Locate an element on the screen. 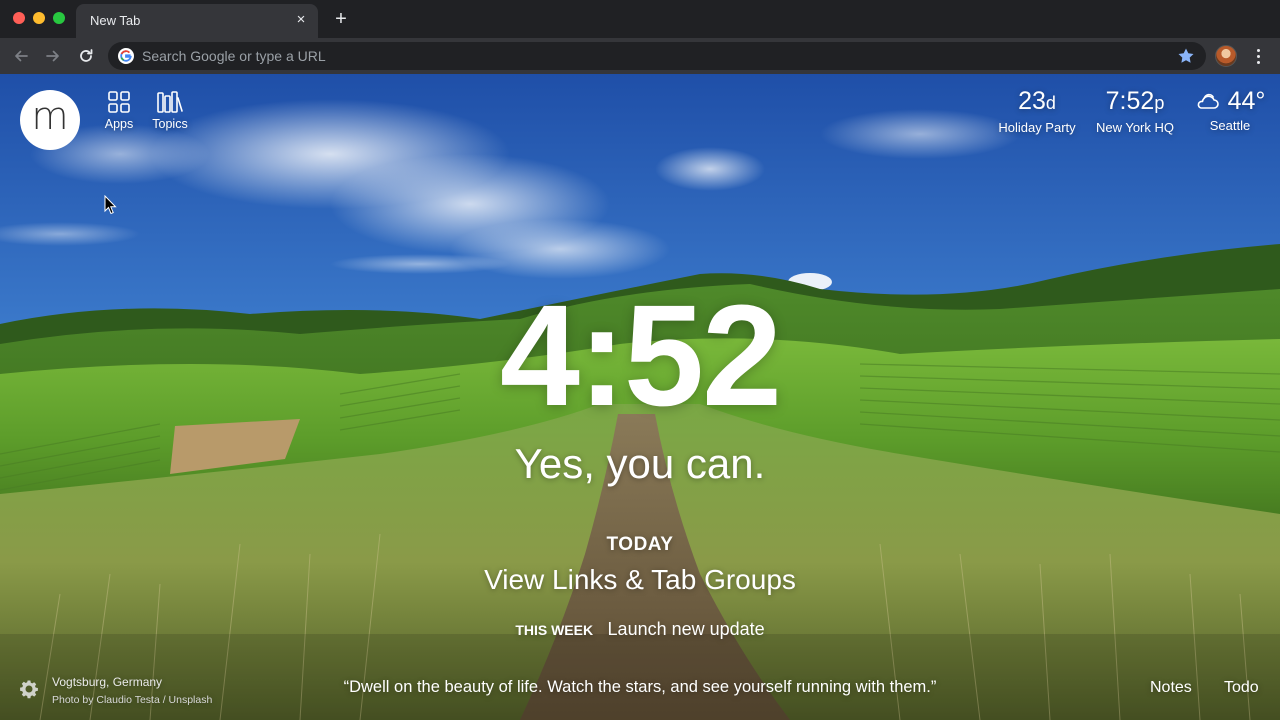 The width and height of the screenshot is (1280, 720). profile-avatar is located at coordinates (1226, 56).